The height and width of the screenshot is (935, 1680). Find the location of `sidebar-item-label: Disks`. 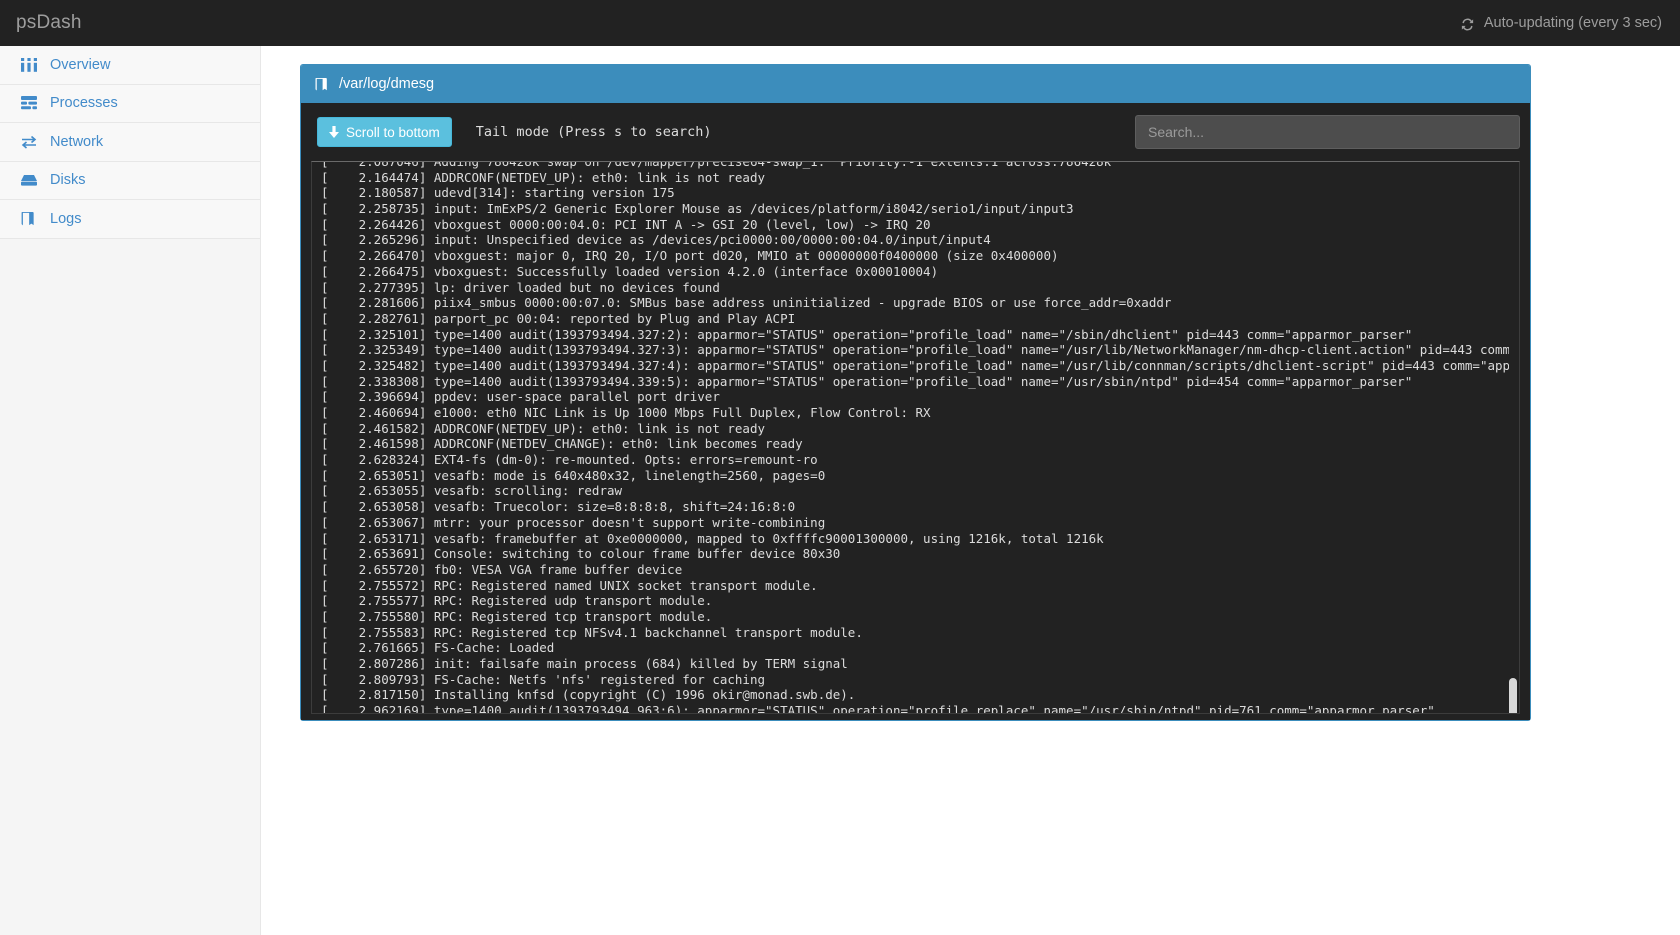

sidebar-item-label: Disks is located at coordinates (68, 180).